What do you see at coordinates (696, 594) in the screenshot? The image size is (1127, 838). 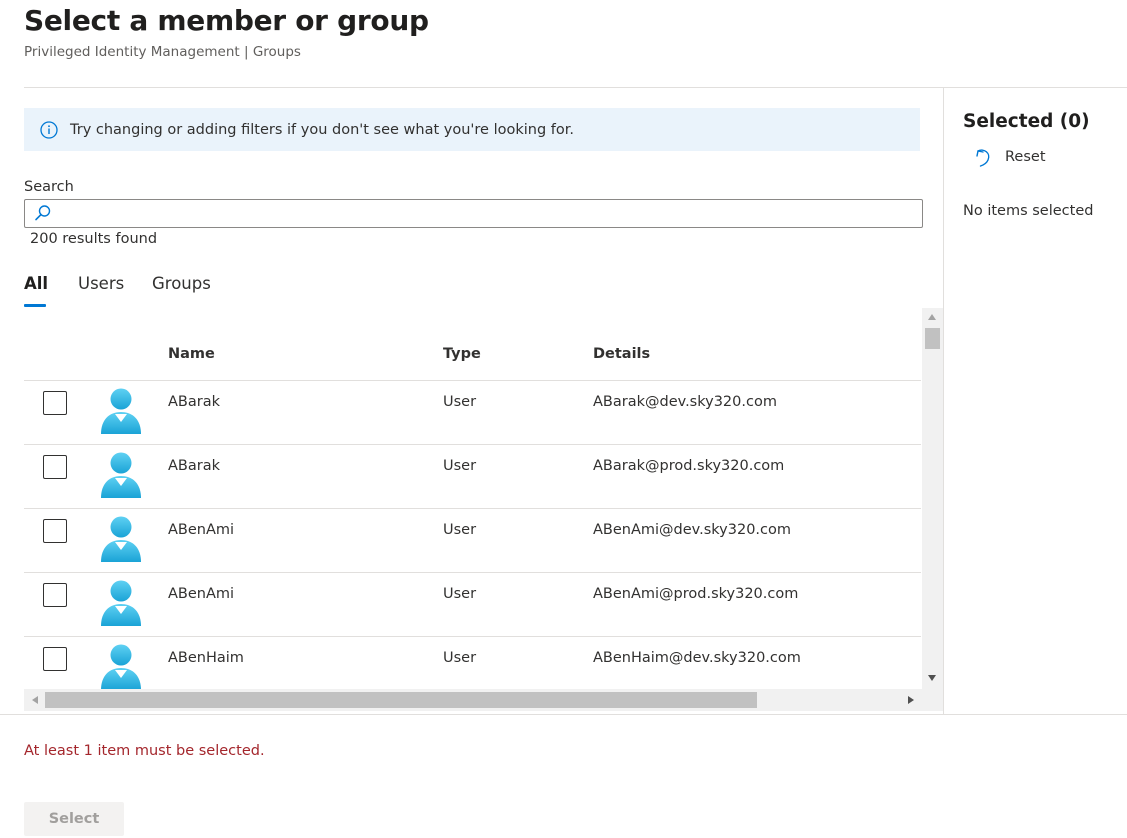 I see `row-details: ABenAmi@prod.sky320.com` at bounding box center [696, 594].